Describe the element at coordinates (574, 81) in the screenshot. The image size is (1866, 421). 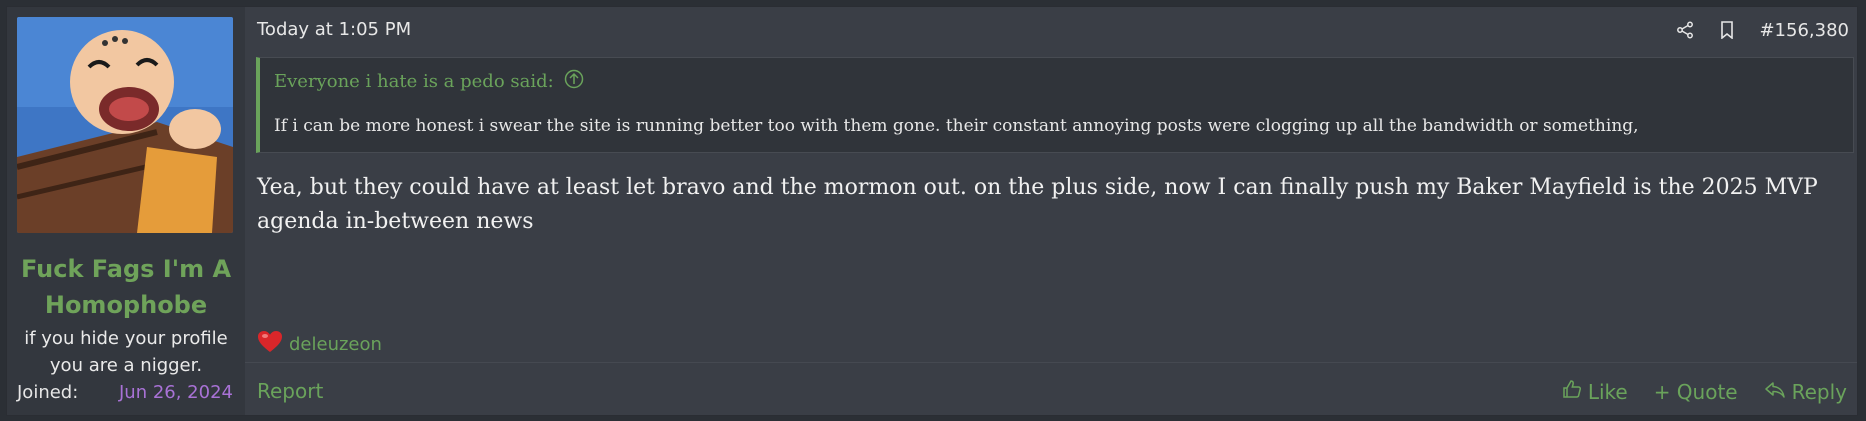
I see `arrow-up-circle-icon` at that location.